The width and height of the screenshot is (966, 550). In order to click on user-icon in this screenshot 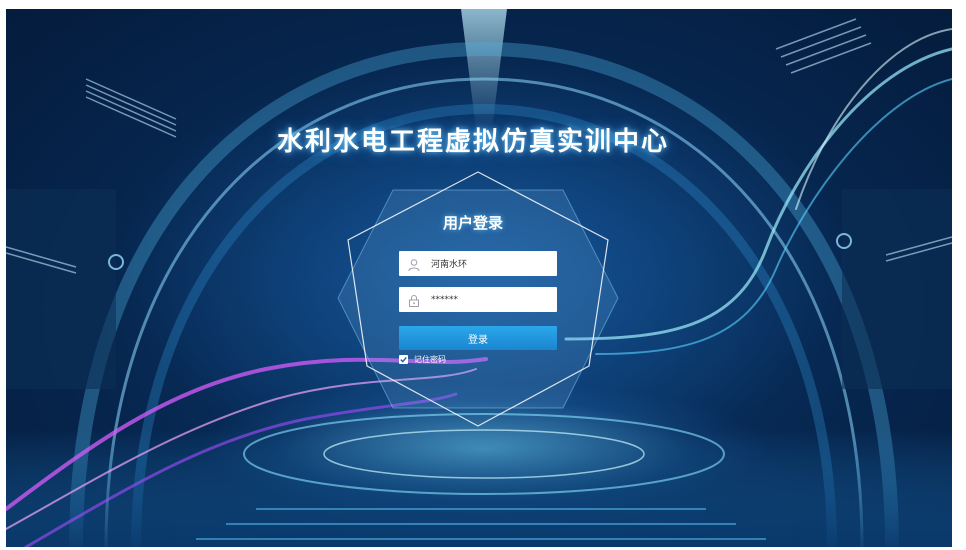, I will do `click(414, 264)`.